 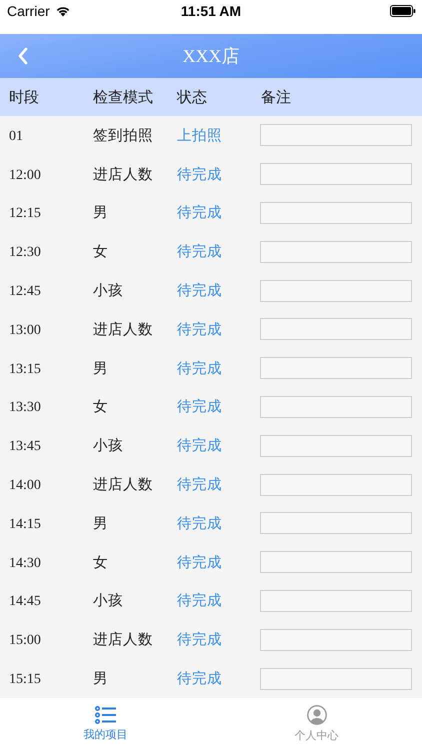 I want to click on time-cell-text: 15:00, so click(x=25, y=640).